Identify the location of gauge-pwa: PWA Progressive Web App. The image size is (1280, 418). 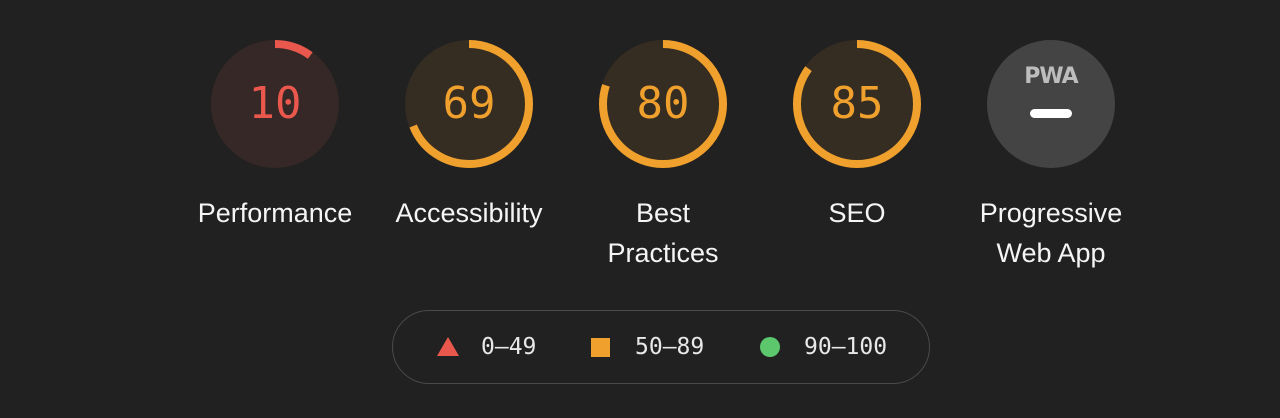
(1051, 160).